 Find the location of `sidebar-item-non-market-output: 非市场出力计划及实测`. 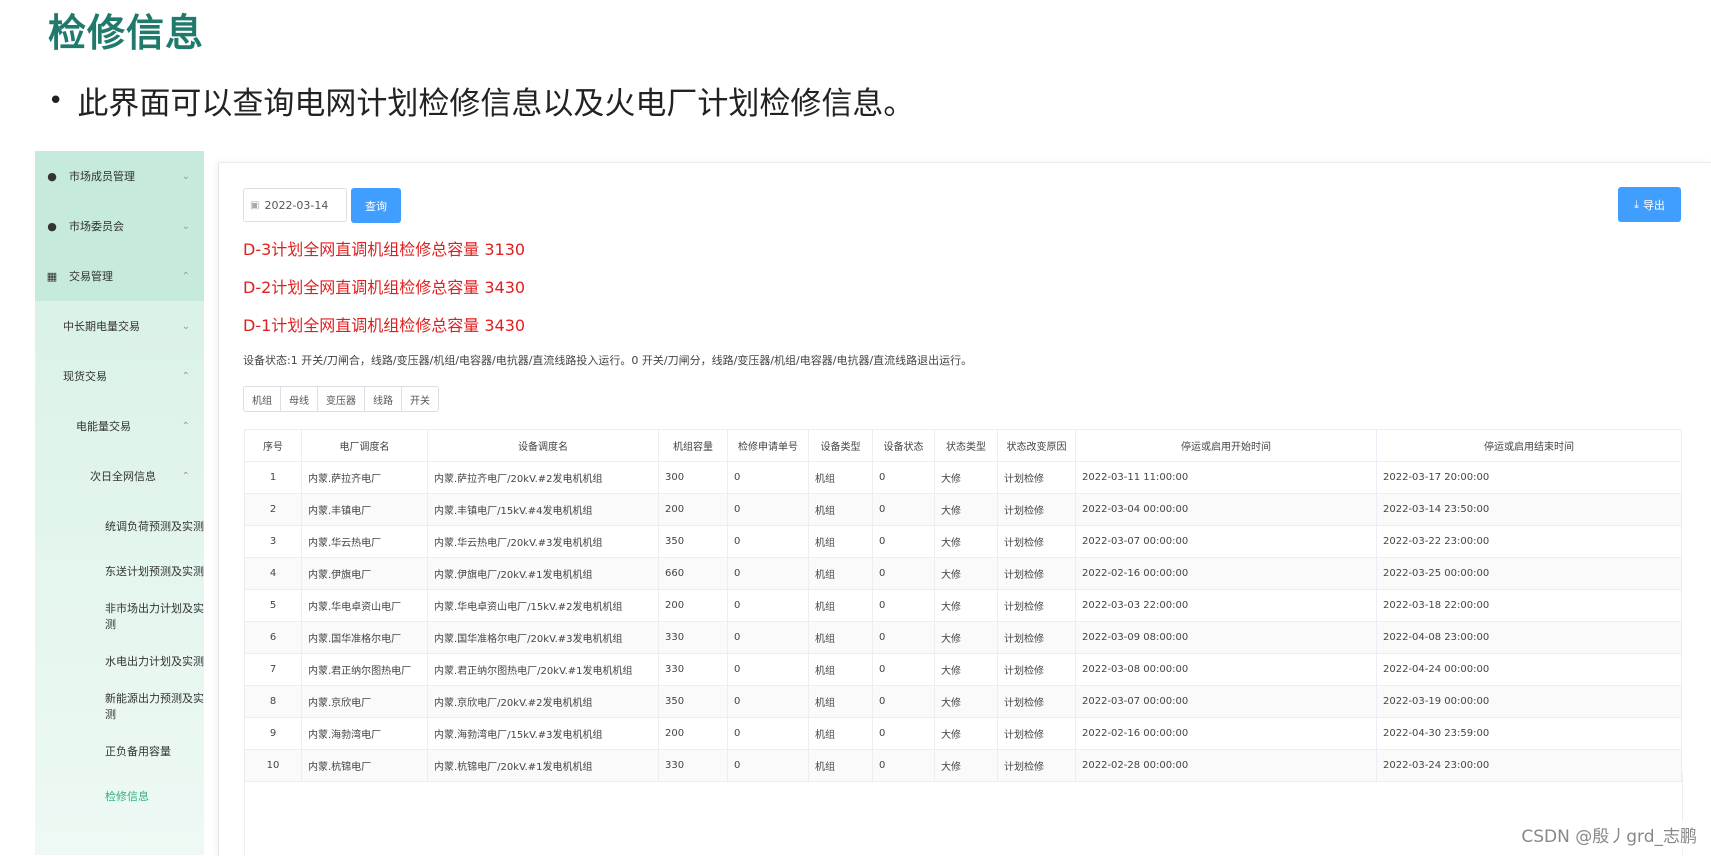

sidebar-item-non-market-output: 非市场出力计划及实测 is located at coordinates (119, 616).